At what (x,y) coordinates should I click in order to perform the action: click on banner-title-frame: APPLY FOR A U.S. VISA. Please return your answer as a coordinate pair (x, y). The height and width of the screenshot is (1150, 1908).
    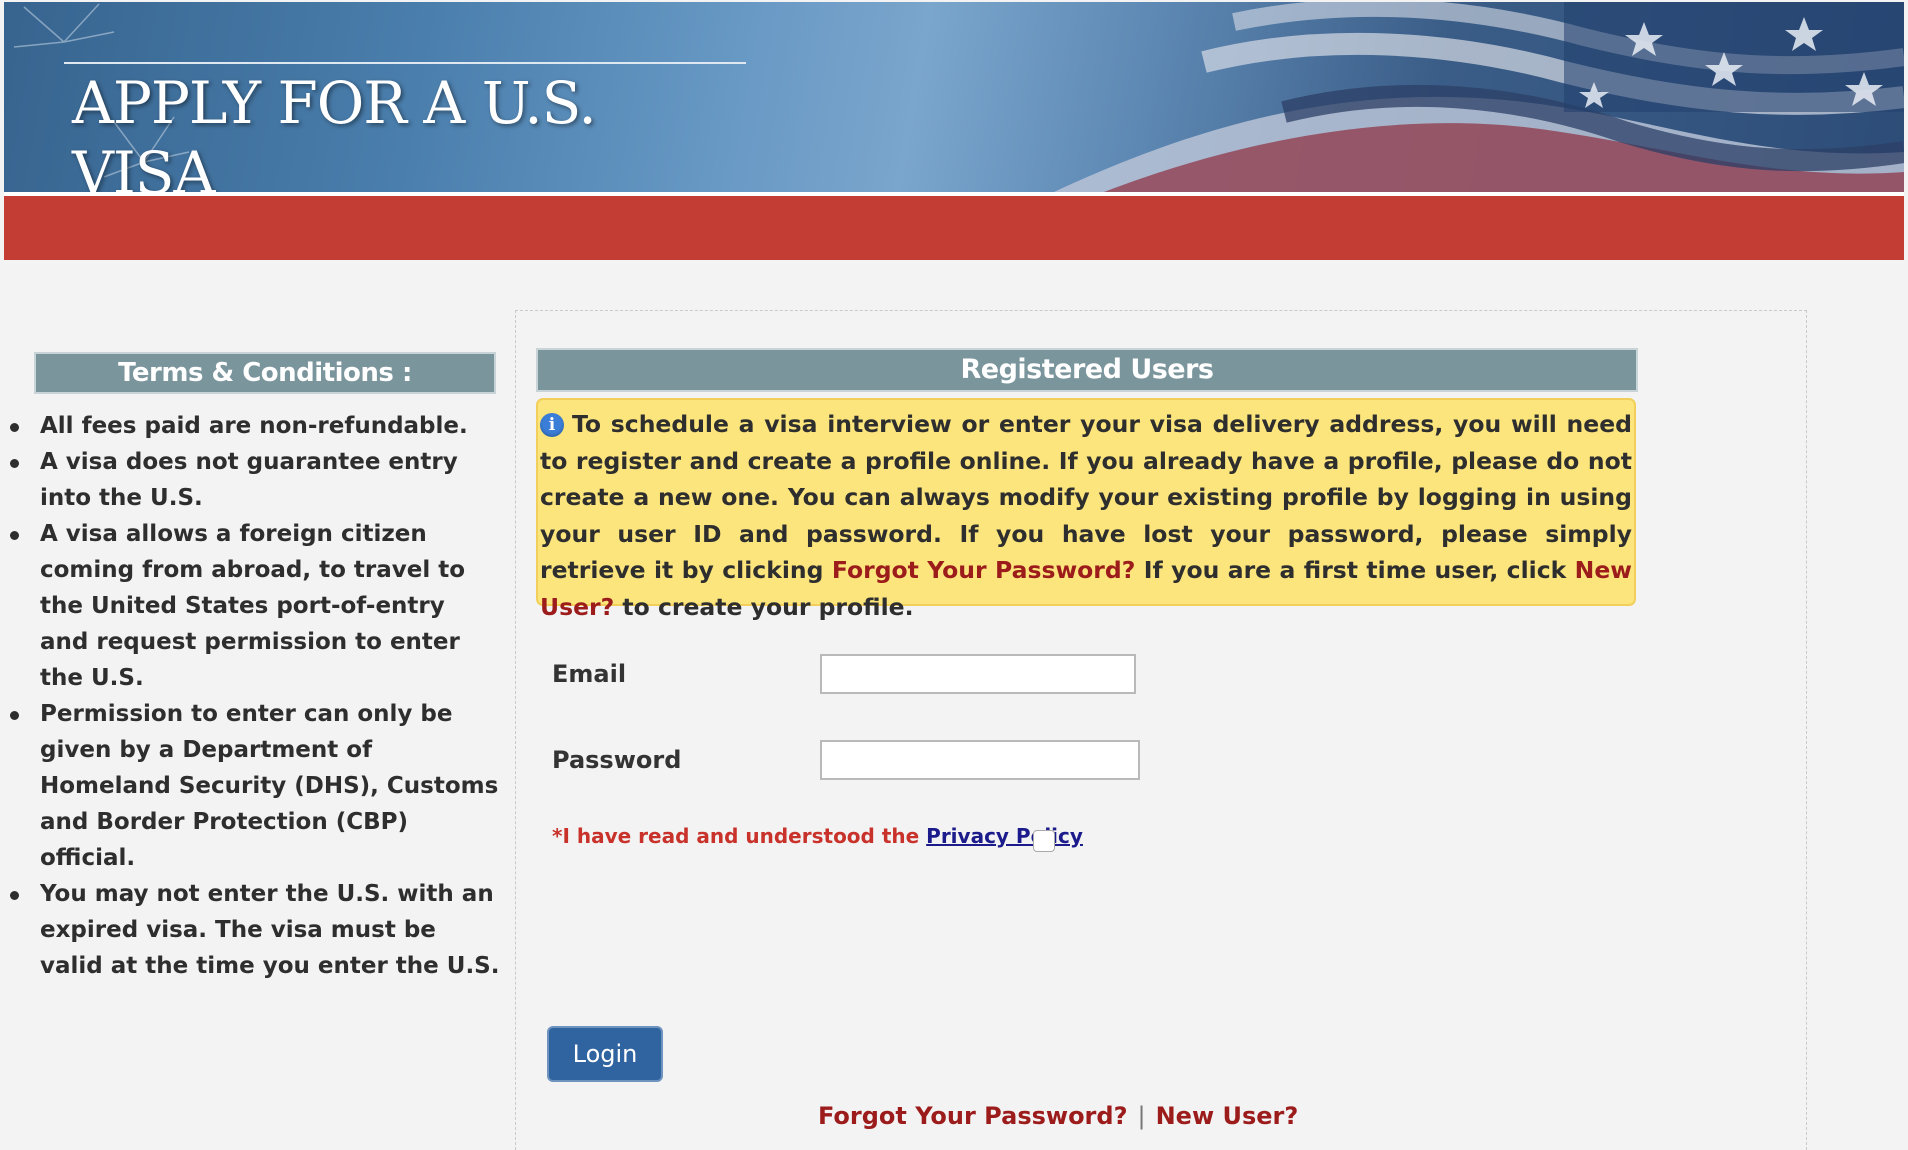
    Looking at the image, I should click on (405, 127).